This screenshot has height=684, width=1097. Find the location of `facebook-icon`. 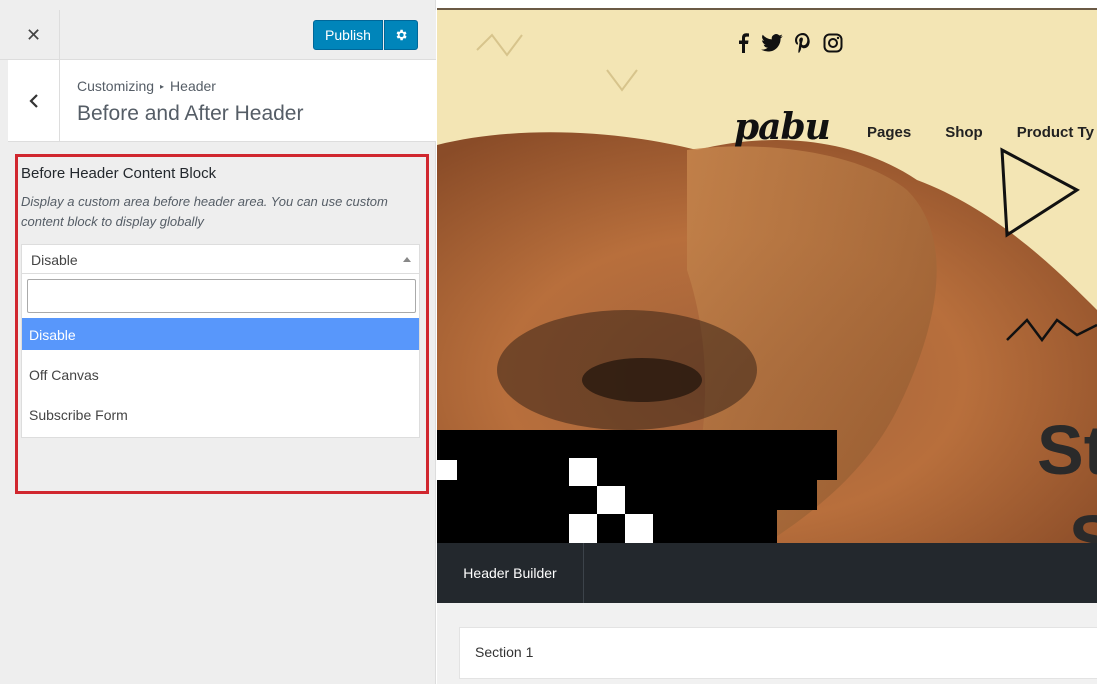

facebook-icon is located at coordinates (743, 43).